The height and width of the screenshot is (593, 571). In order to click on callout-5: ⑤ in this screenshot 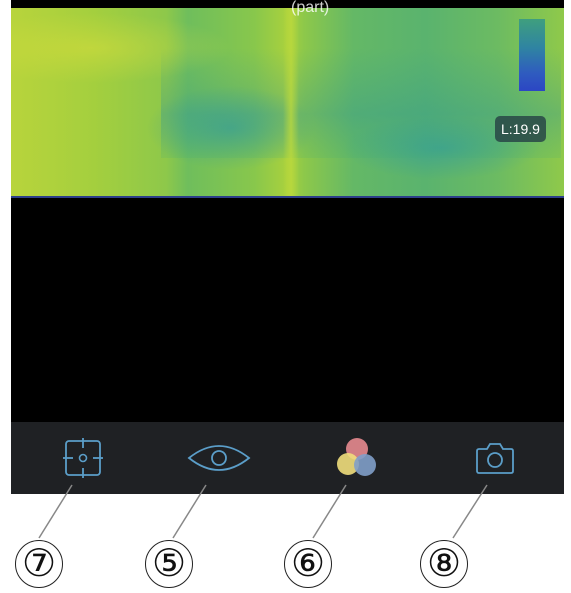, I will do `click(169, 564)`.